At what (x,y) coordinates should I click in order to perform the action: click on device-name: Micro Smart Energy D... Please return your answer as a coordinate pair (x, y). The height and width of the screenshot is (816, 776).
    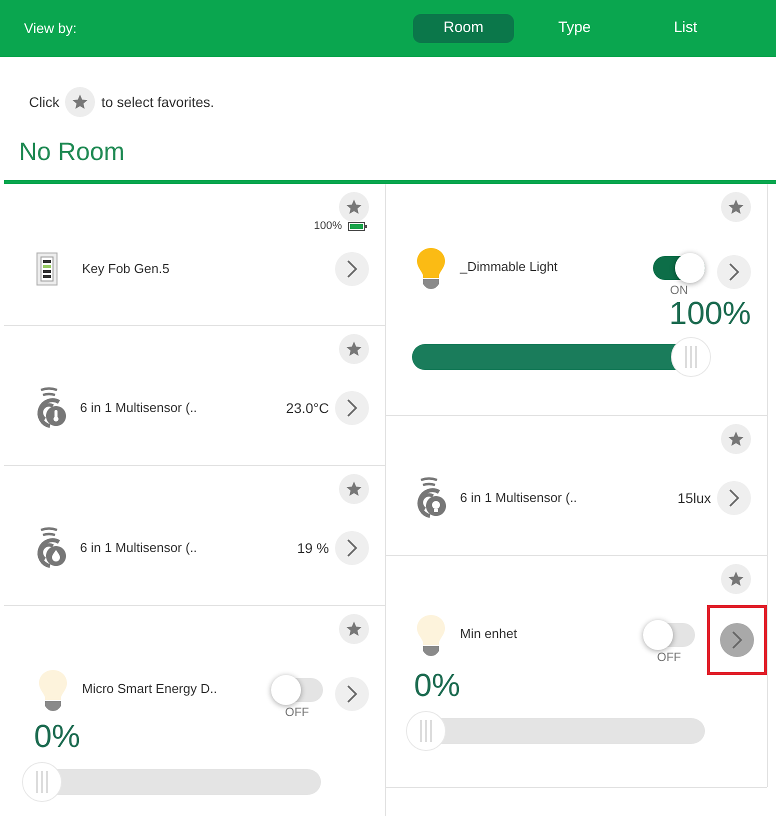
    Looking at the image, I should click on (150, 689).